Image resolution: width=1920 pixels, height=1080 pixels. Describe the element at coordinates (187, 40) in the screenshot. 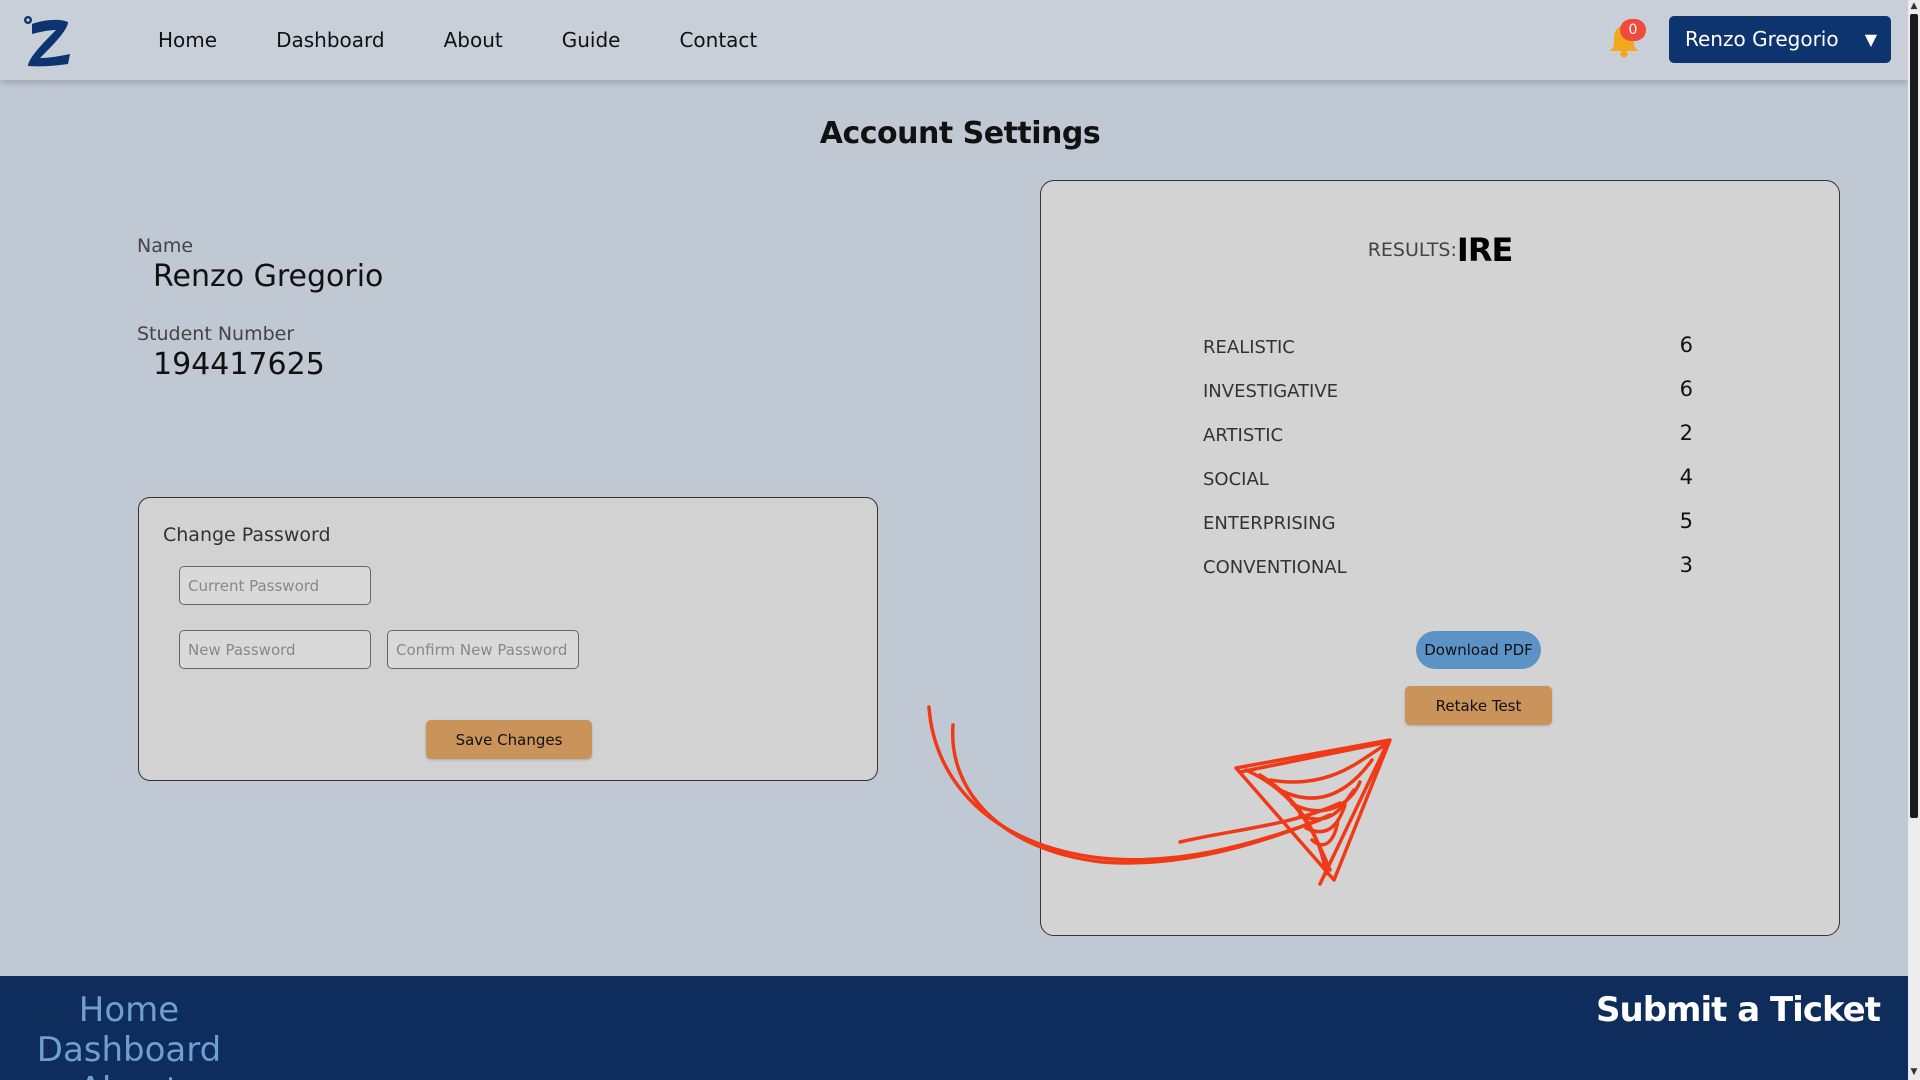

I see `nav-home: Home` at that location.